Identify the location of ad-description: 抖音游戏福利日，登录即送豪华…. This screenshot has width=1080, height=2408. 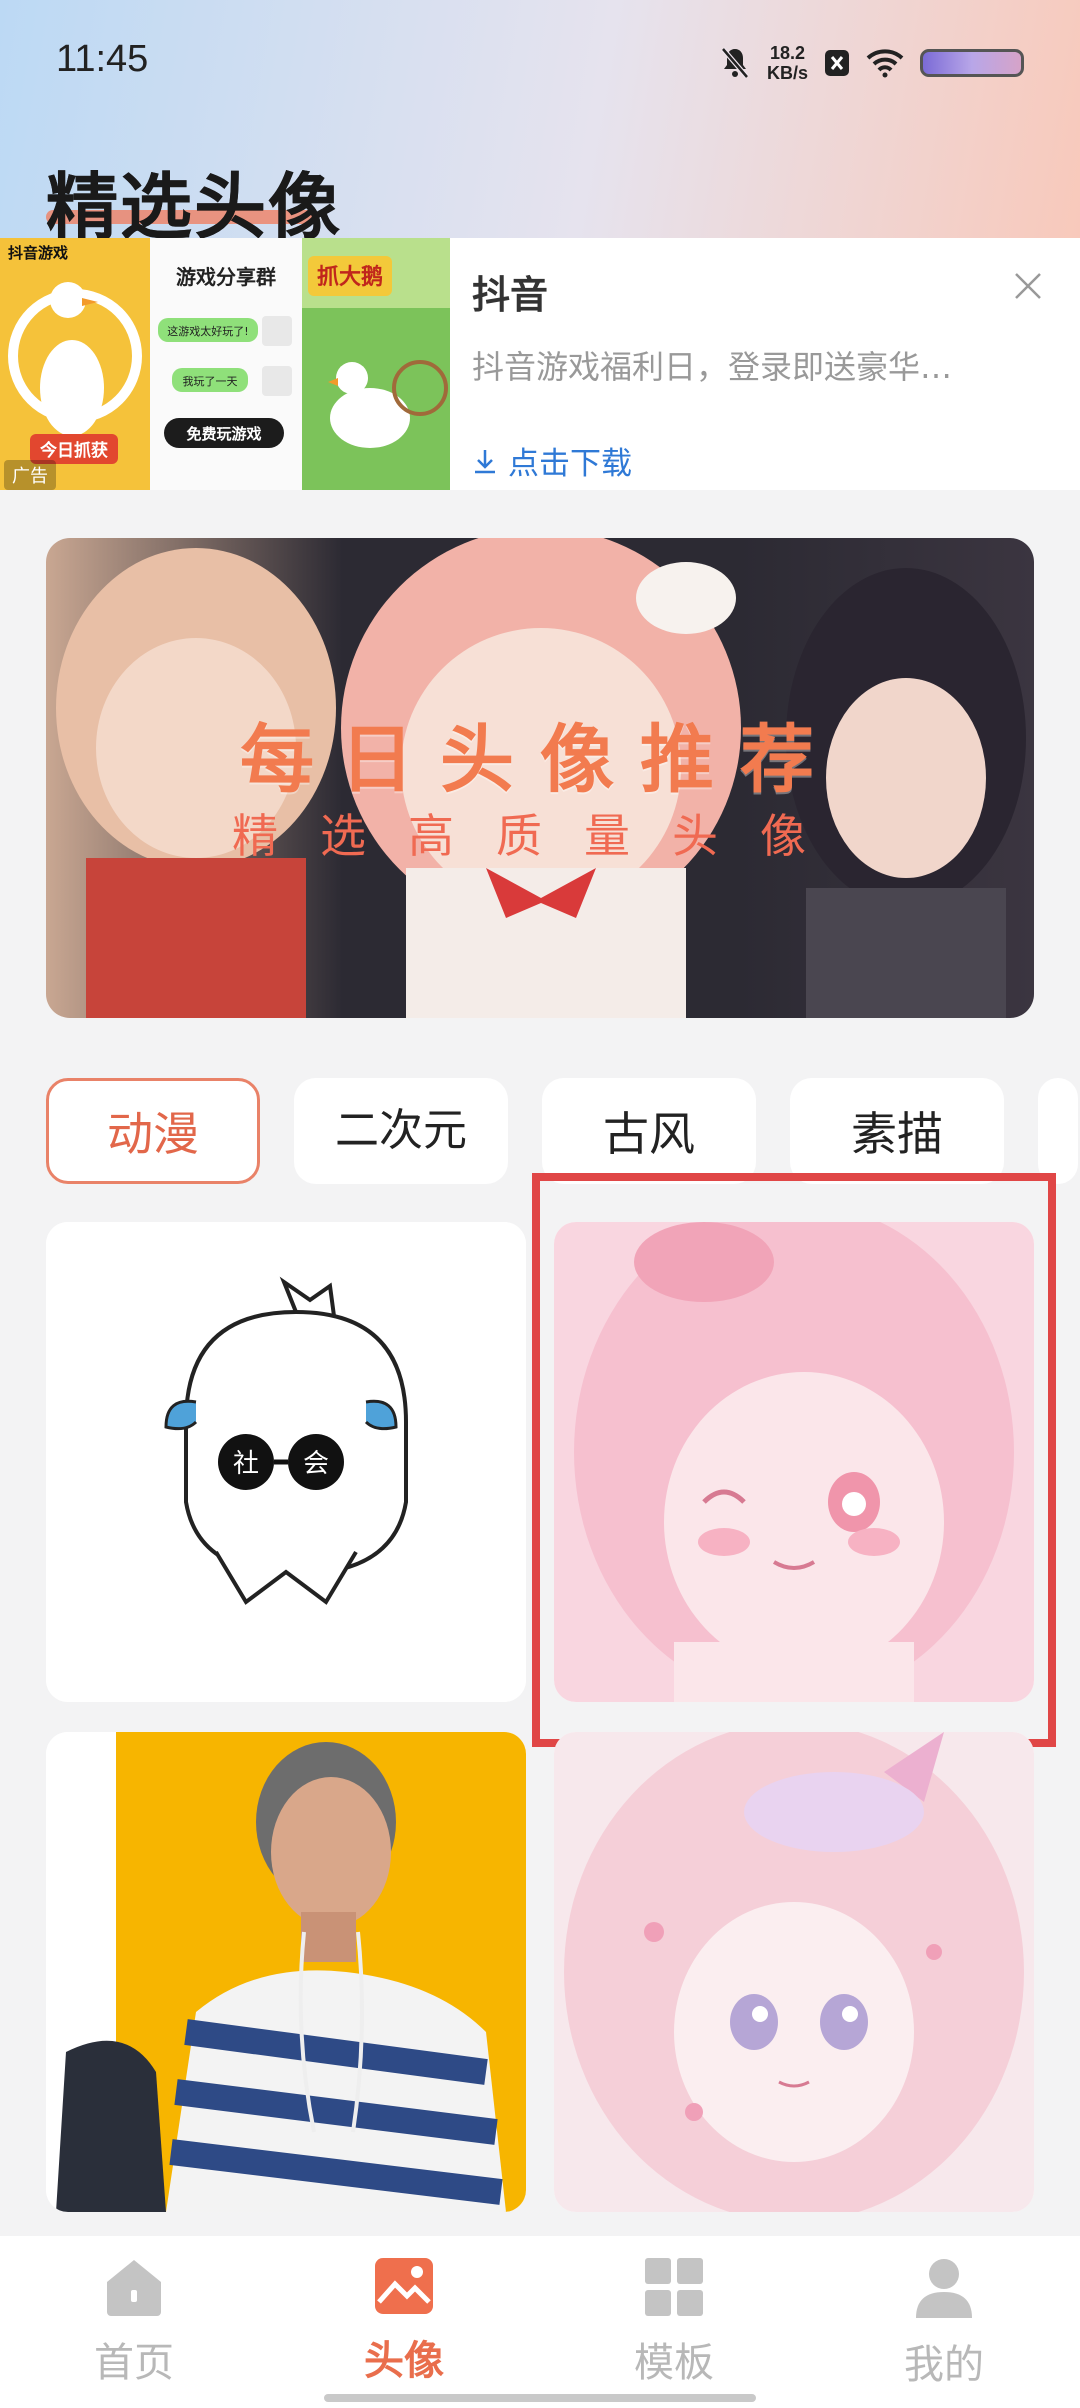
(712, 367).